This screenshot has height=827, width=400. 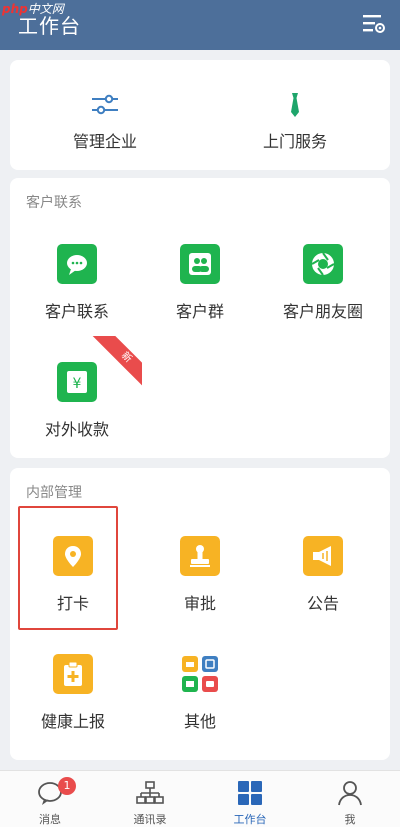 I want to click on onsite-service-label: 上门服务, so click(x=294, y=141).